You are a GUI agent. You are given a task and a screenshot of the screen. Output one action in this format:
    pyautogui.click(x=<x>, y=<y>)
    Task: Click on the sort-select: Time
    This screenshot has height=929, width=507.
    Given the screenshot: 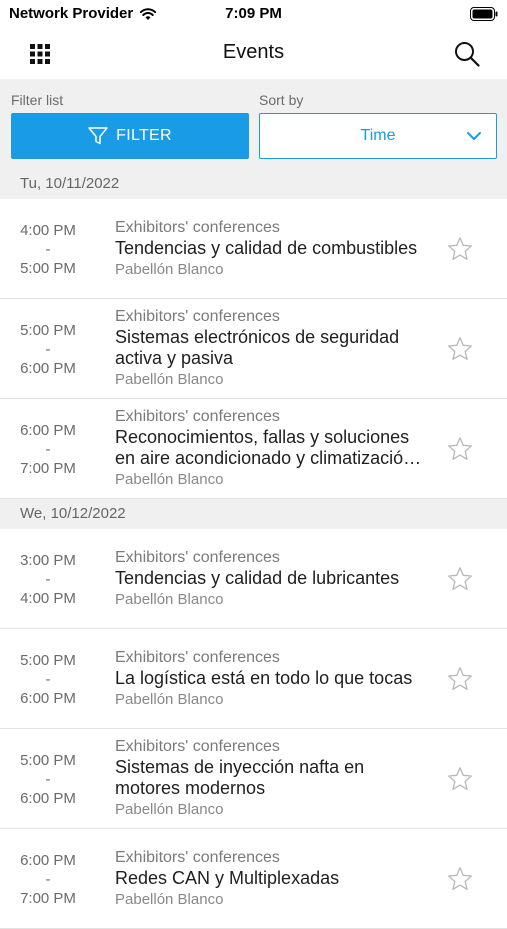 What is the action you would take?
    pyautogui.click(x=378, y=136)
    